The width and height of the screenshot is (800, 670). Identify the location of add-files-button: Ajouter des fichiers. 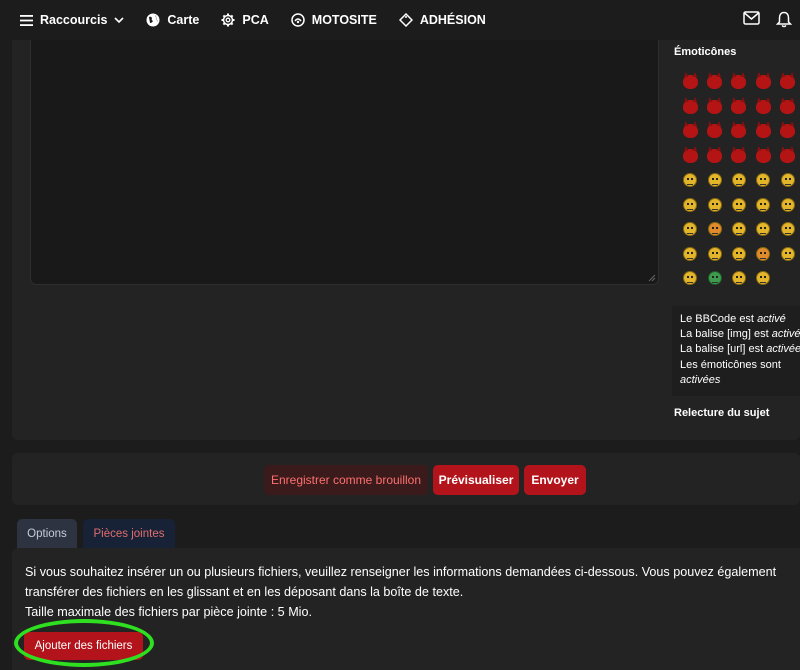
(83, 646).